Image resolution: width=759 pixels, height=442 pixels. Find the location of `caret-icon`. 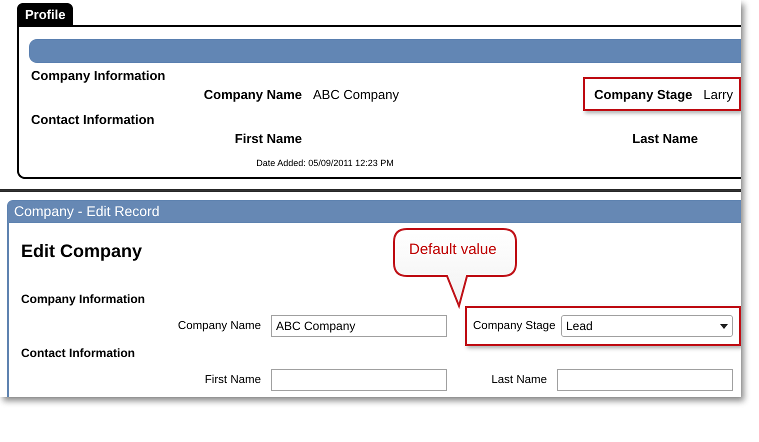

caret-icon is located at coordinates (724, 326).